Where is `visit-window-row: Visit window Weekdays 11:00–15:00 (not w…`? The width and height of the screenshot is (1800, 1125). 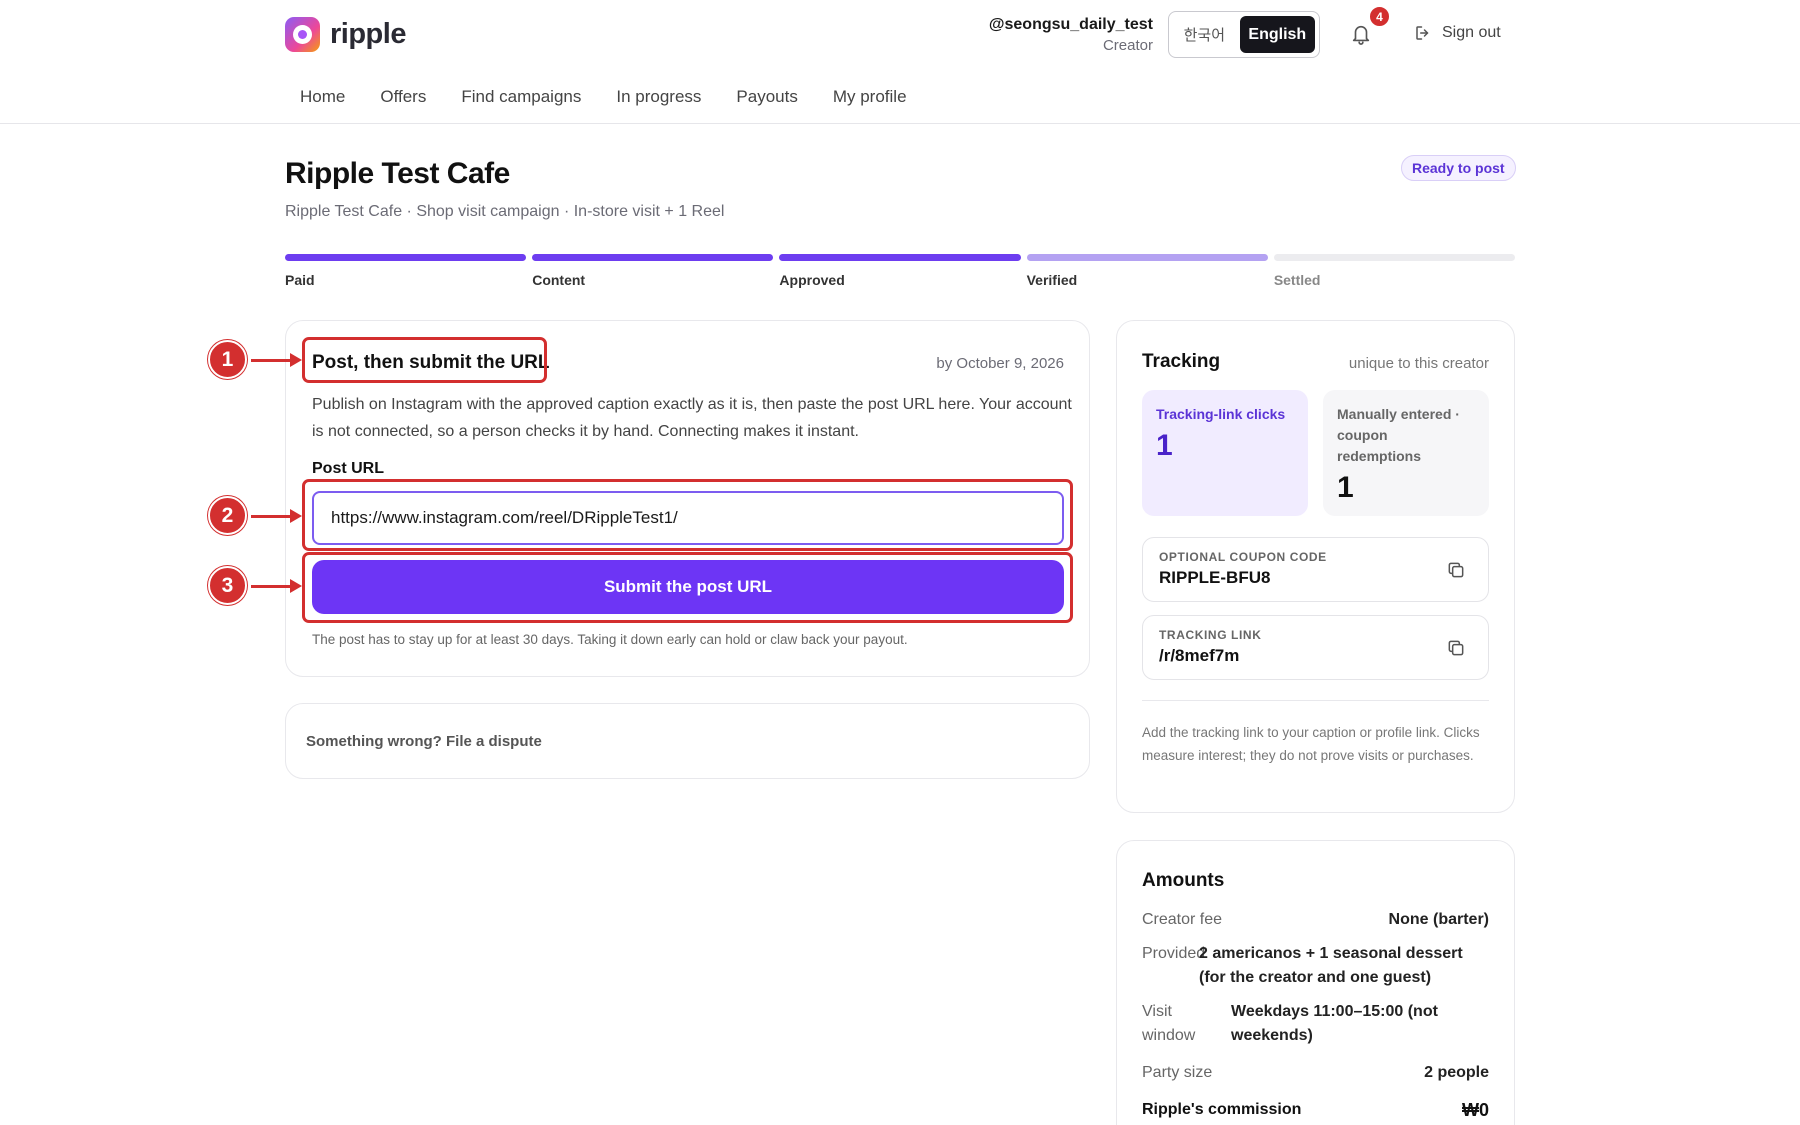 visit-window-row: Visit window Weekdays 11:00–15:00 (not w… is located at coordinates (1315, 1024).